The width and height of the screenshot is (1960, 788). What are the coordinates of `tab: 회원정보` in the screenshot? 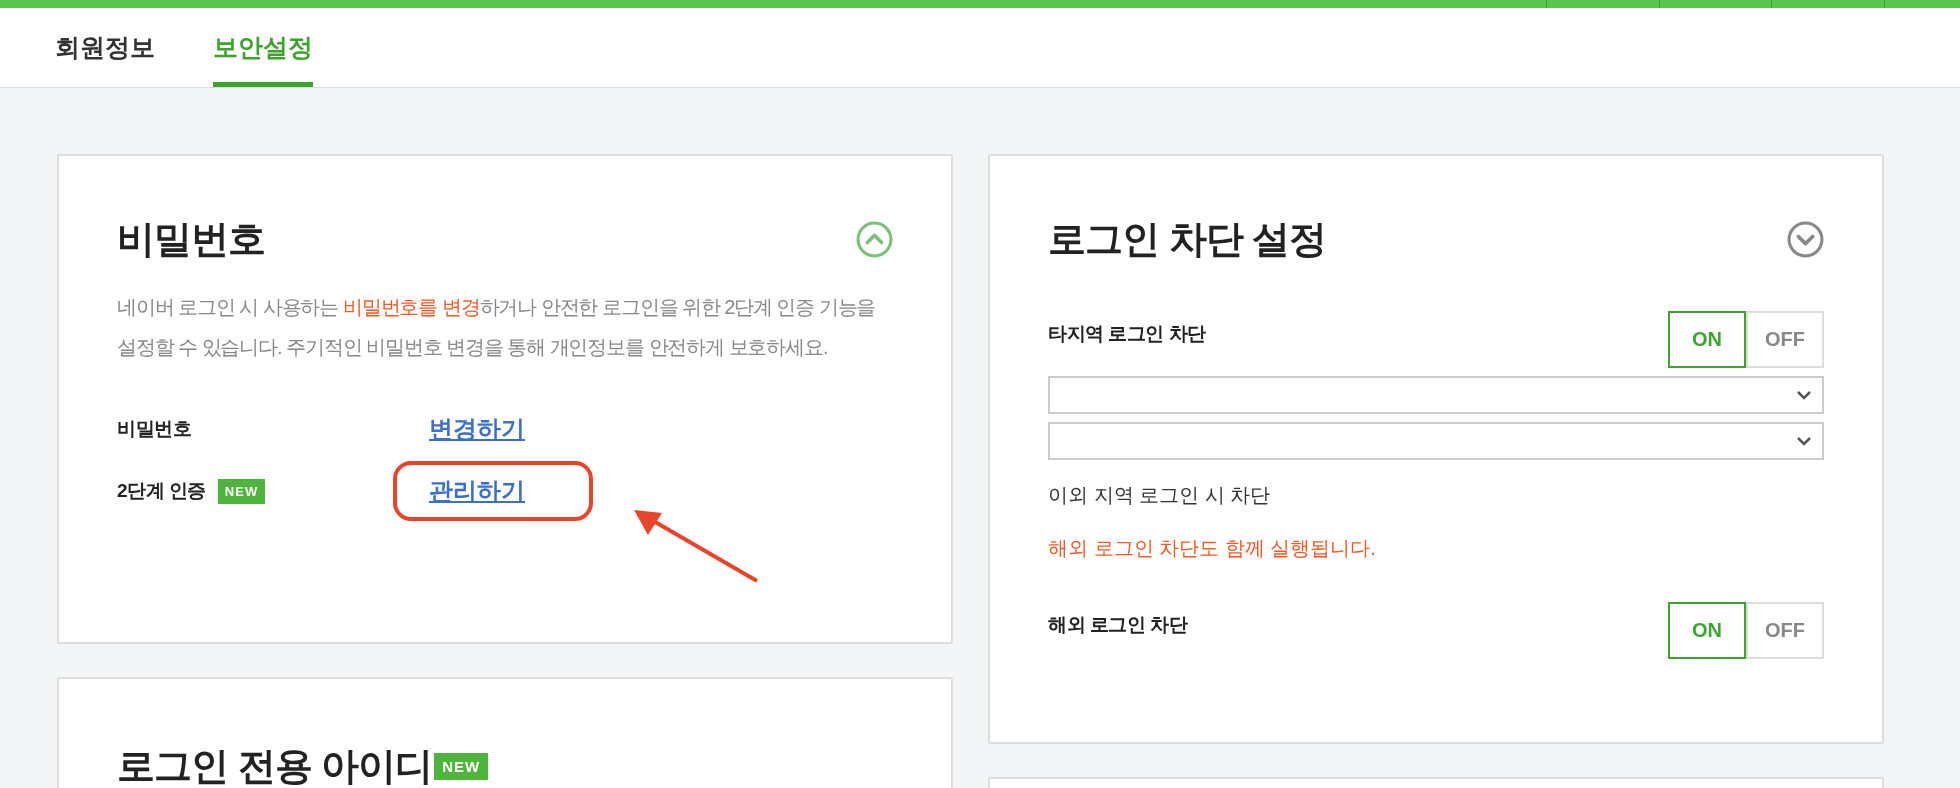 It's located at (105, 47).